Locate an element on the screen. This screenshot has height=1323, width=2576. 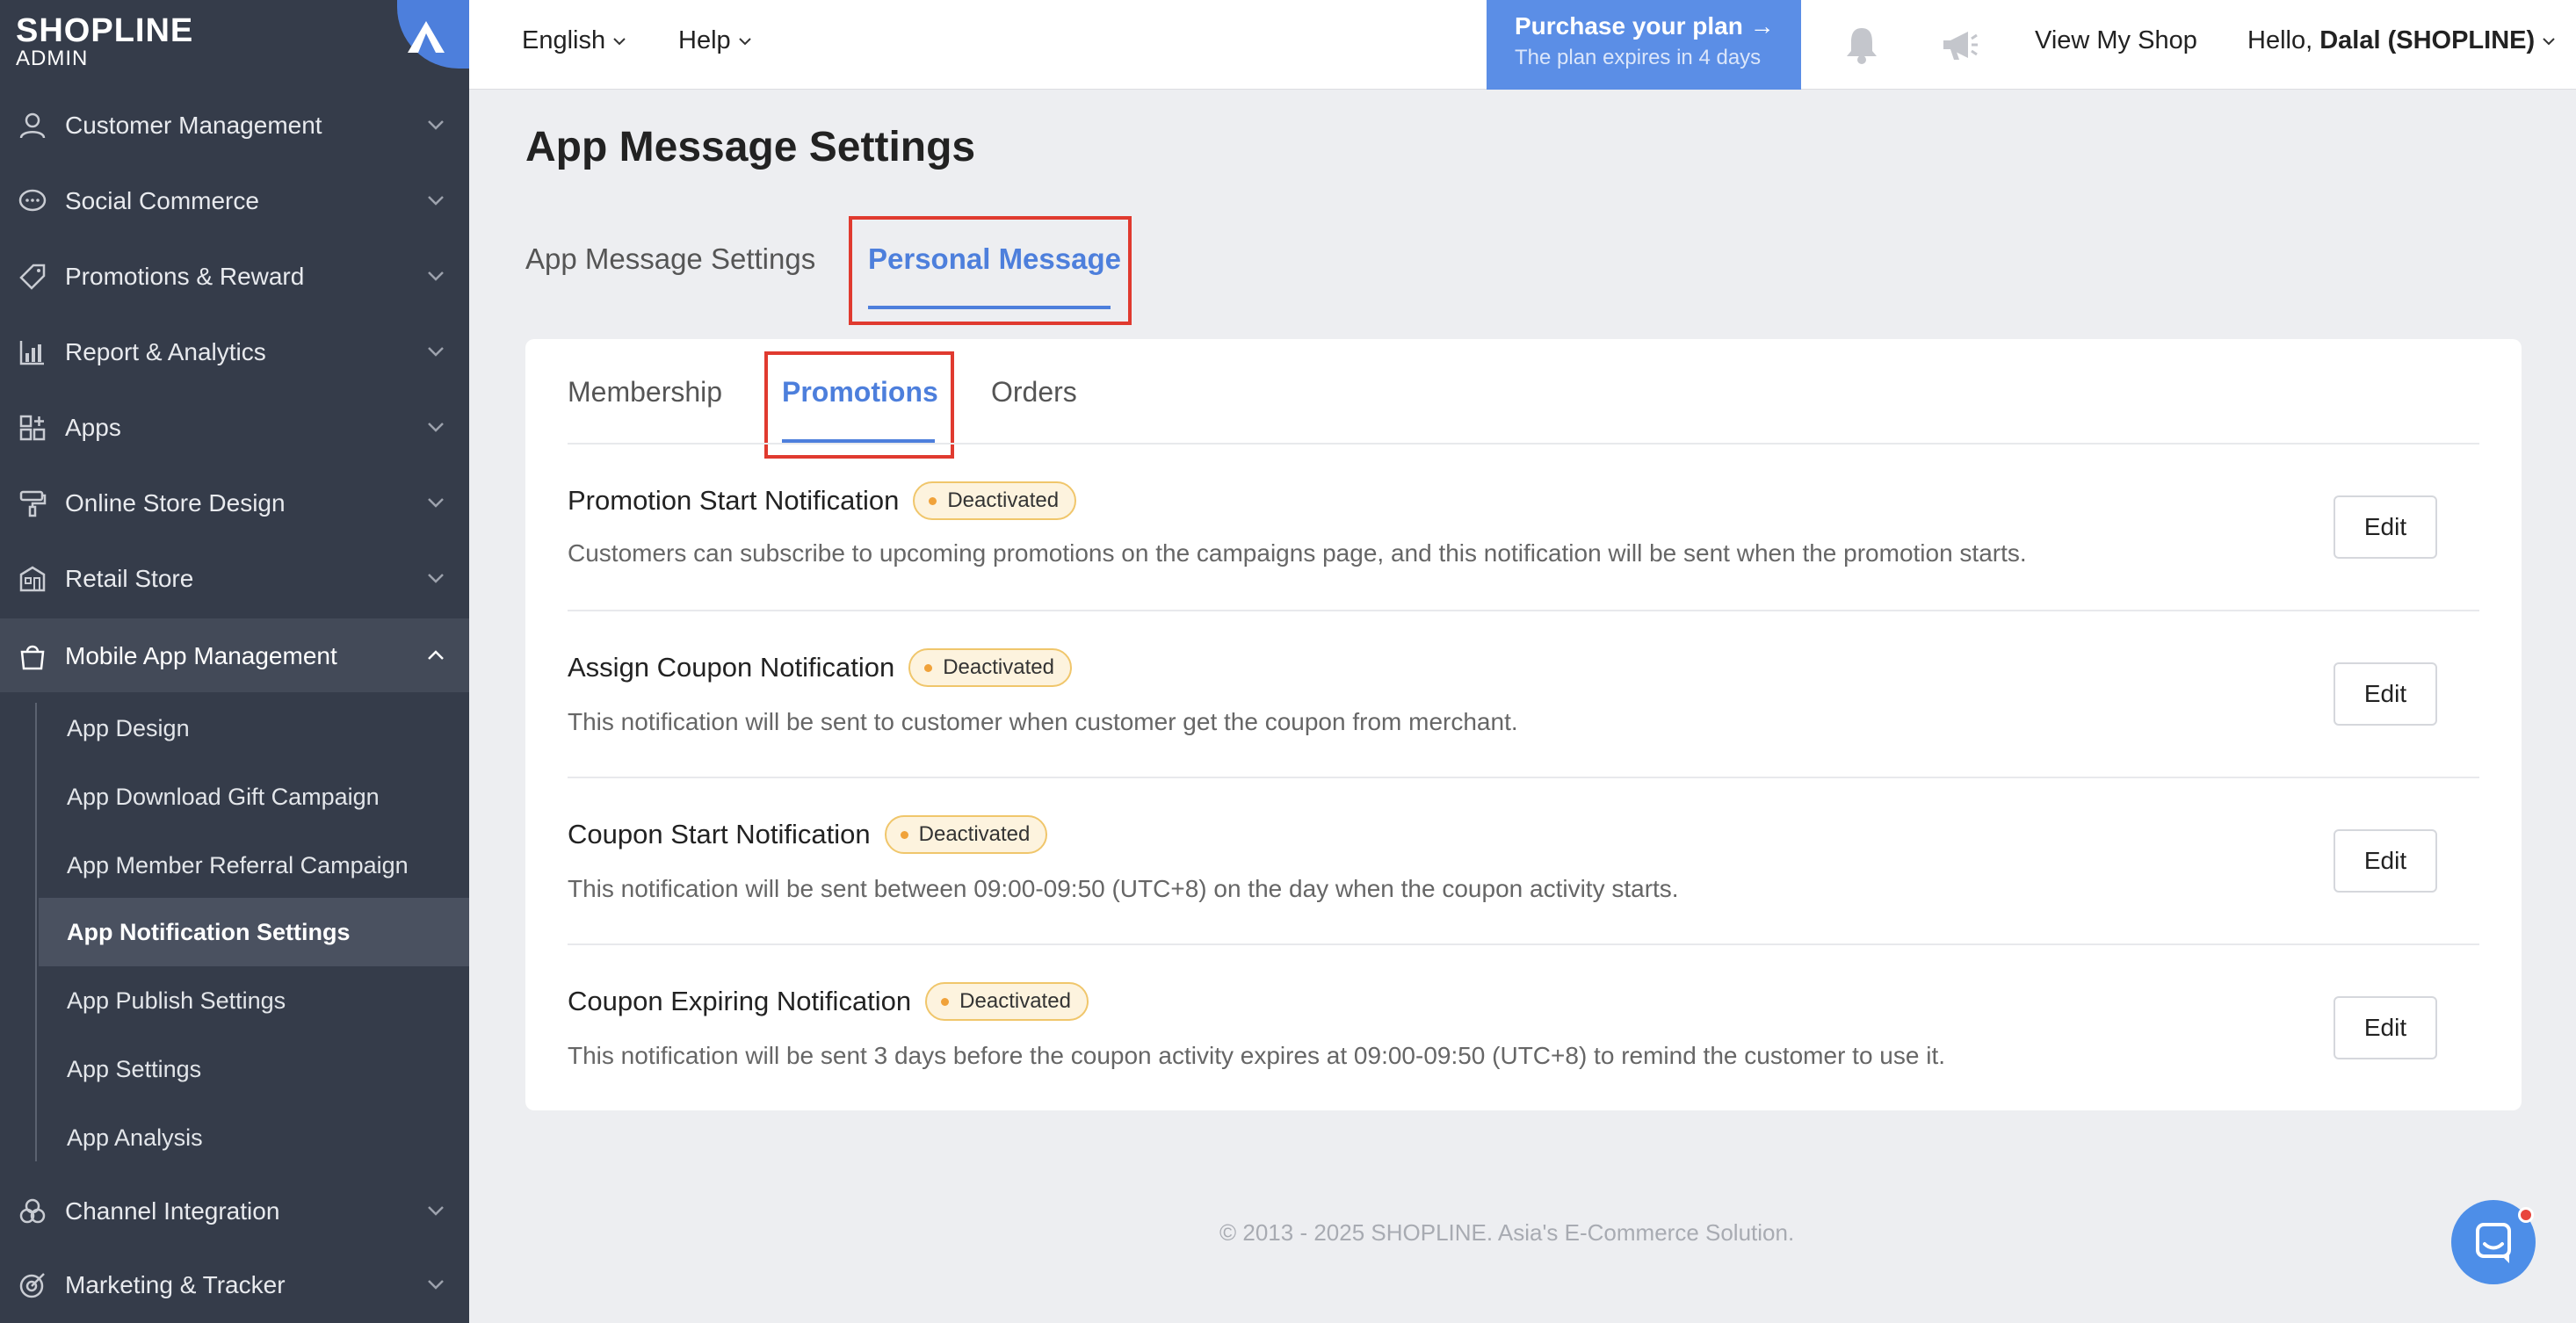
language-label: English is located at coordinates (564, 40).